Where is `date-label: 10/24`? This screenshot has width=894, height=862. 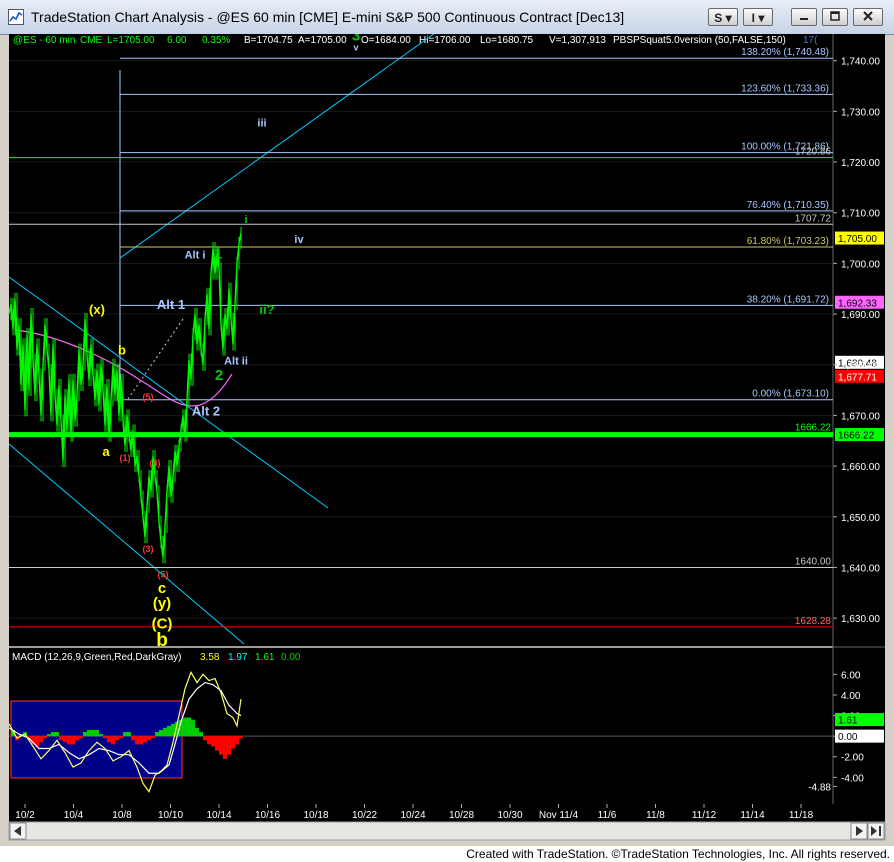 date-label: 10/24 is located at coordinates (412, 815).